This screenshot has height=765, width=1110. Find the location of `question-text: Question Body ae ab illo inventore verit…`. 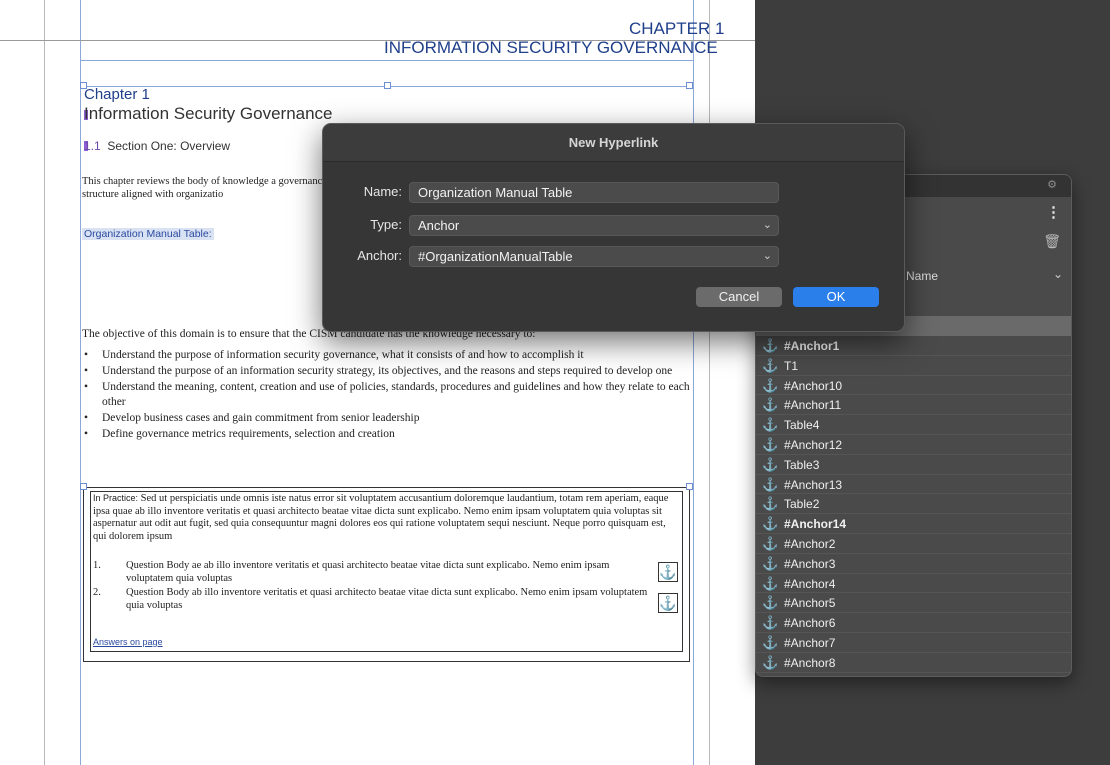

question-text: Question Body ae ab illo inventore verit… is located at coordinates (368, 572).